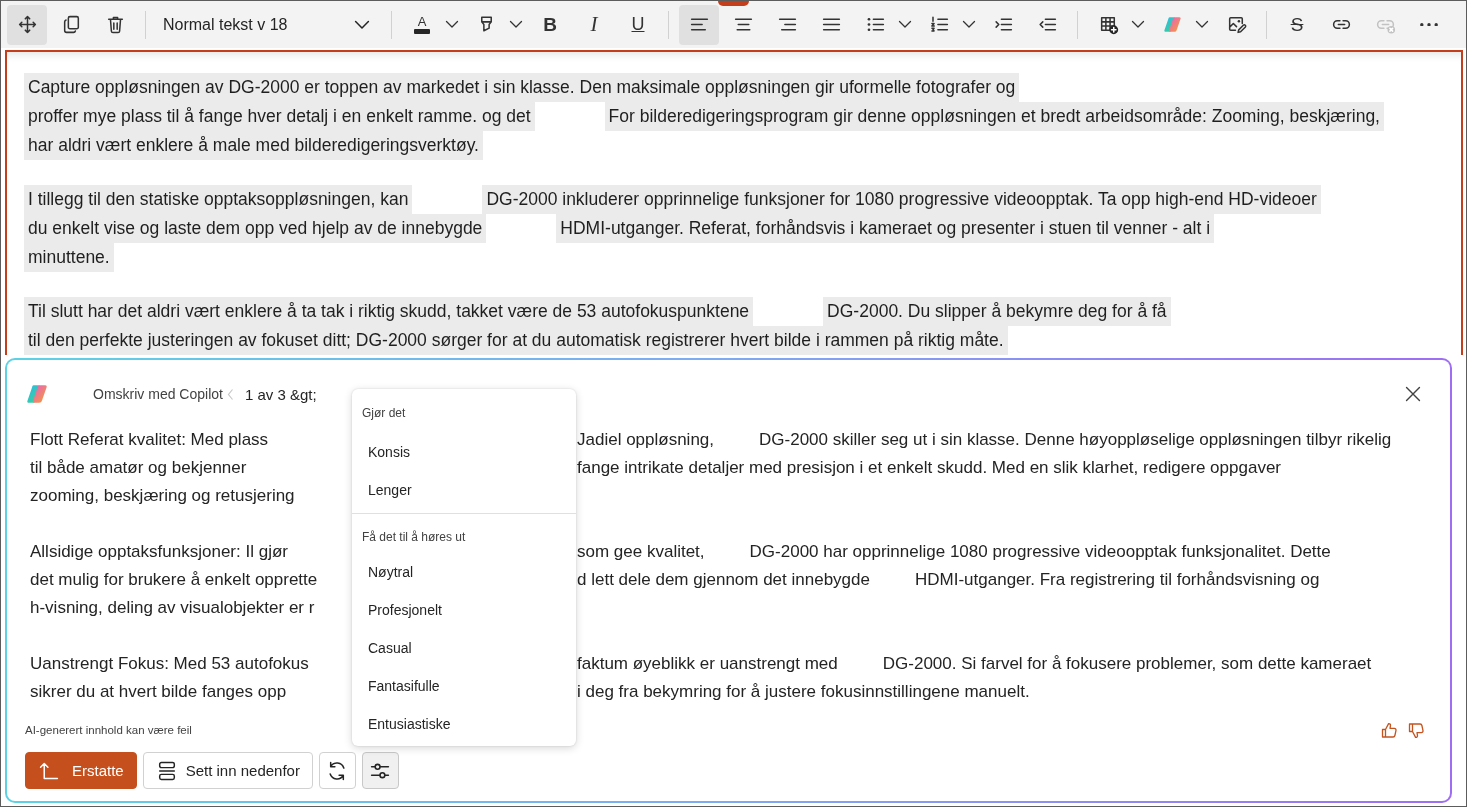 This screenshot has width=1467, height=807. I want to click on suggestion-text: Allsidige opptaksfunksjoner: Il gjør, so click(159, 552).